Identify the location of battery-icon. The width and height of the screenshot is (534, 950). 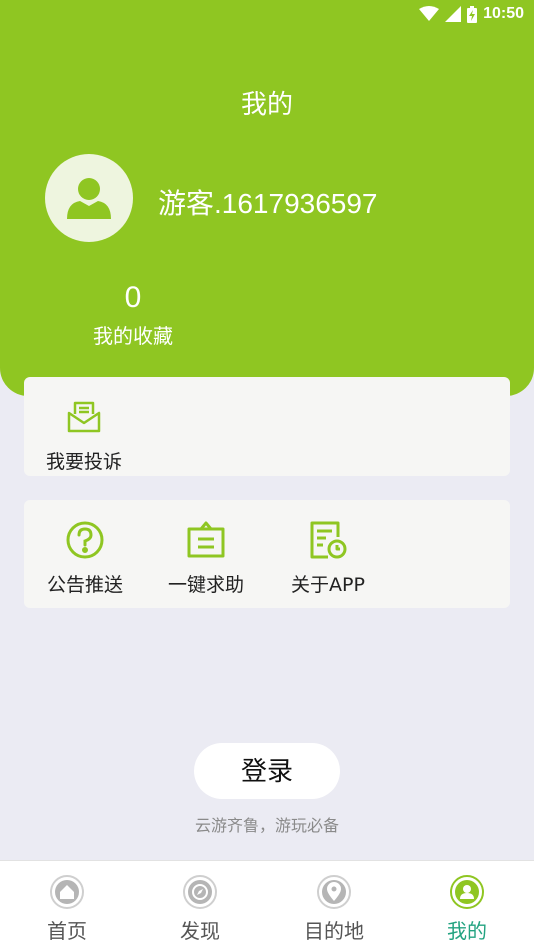
(472, 14).